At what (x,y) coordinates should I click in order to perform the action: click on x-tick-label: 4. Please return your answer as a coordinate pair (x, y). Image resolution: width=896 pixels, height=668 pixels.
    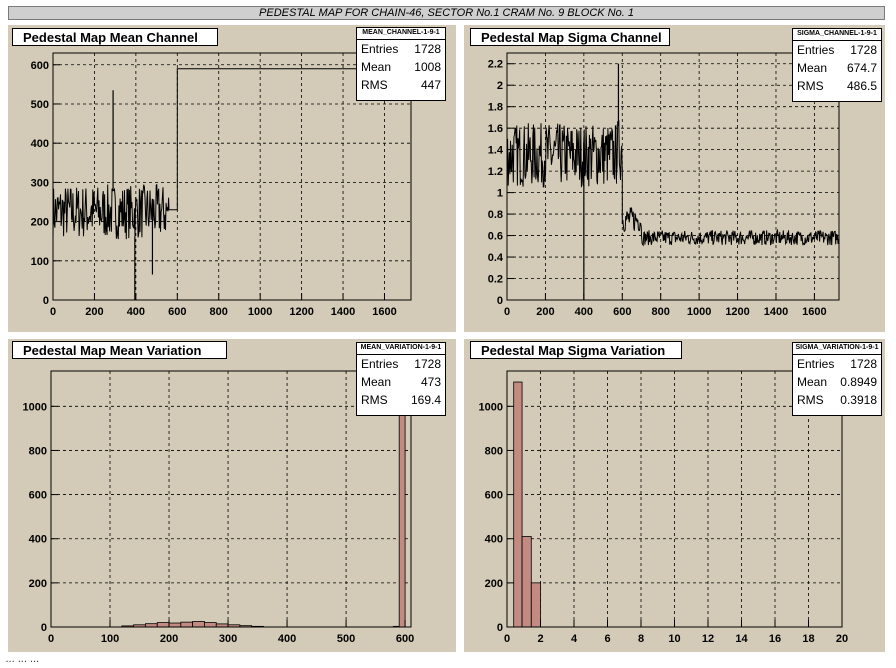
    Looking at the image, I should click on (574, 639).